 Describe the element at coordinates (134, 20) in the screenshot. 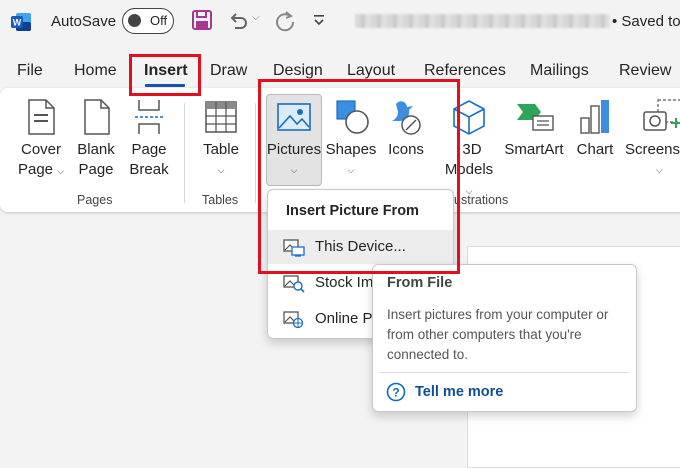

I see `toggle-knob` at that location.